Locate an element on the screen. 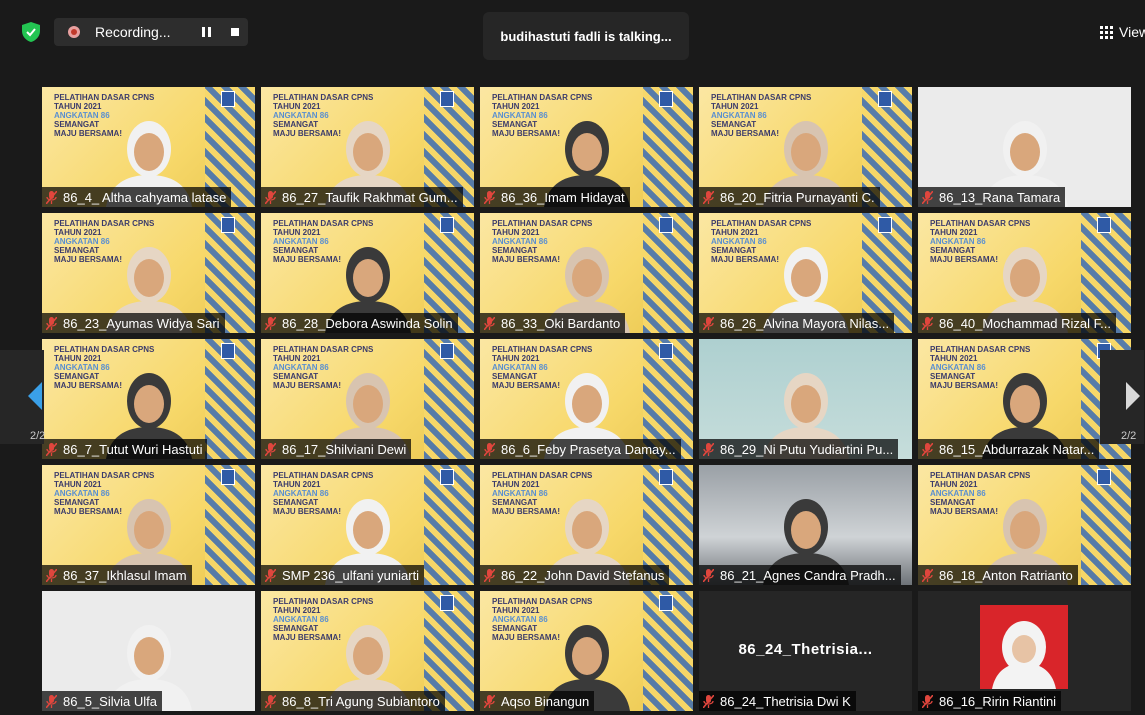  participant-name-tag: 86_28_Debora Aswinda Solin is located at coordinates (359, 323).